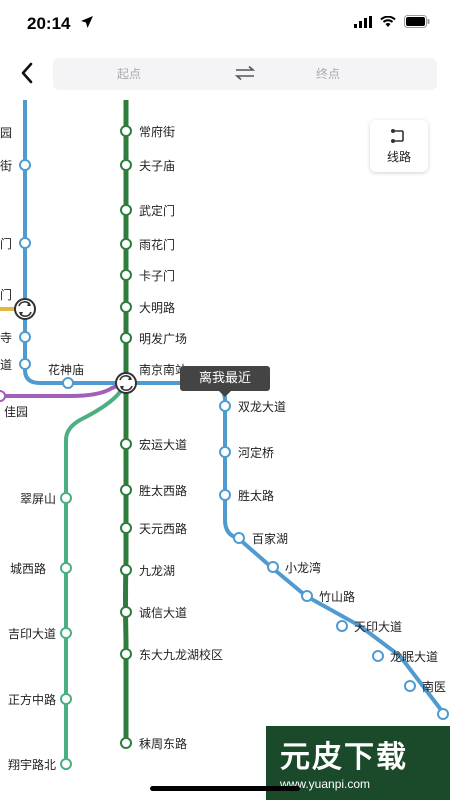 The image size is (450, 800). What do you see at coordinates (397, 136) in the screenshot?
I see `route-icon` at bounding box center [397, 136].